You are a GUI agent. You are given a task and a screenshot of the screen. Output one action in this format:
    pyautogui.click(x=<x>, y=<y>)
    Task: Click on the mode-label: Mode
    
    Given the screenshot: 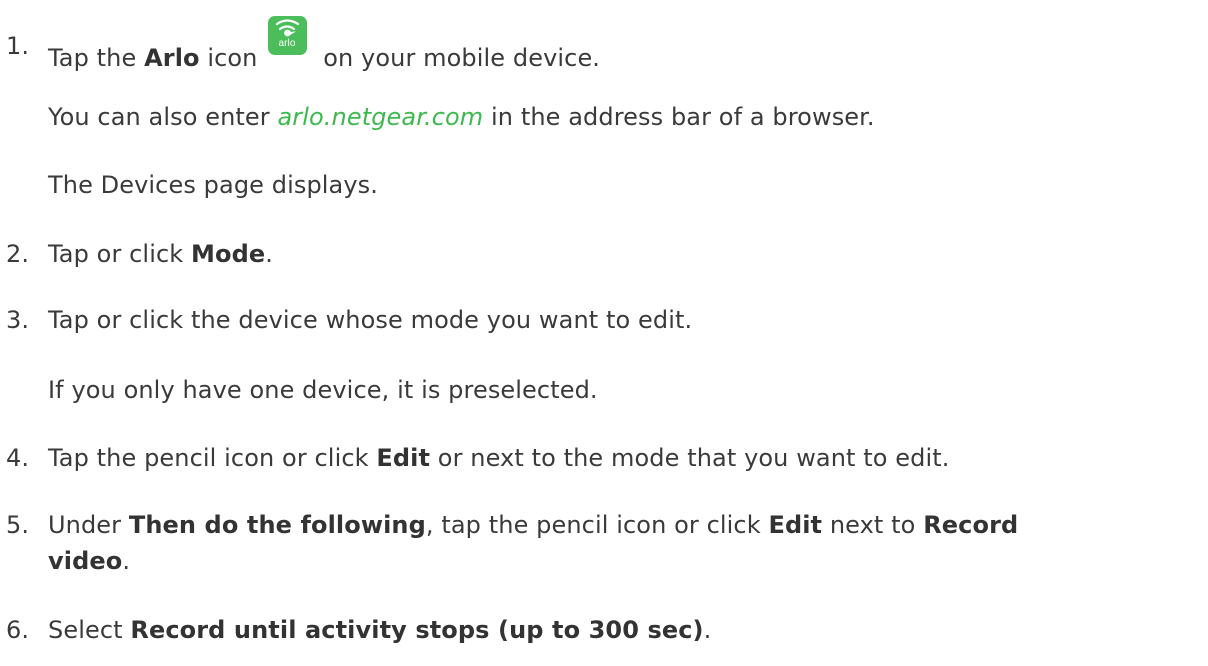 What is the action you would take?
    pyautogui.click(x=228, y=254)
    